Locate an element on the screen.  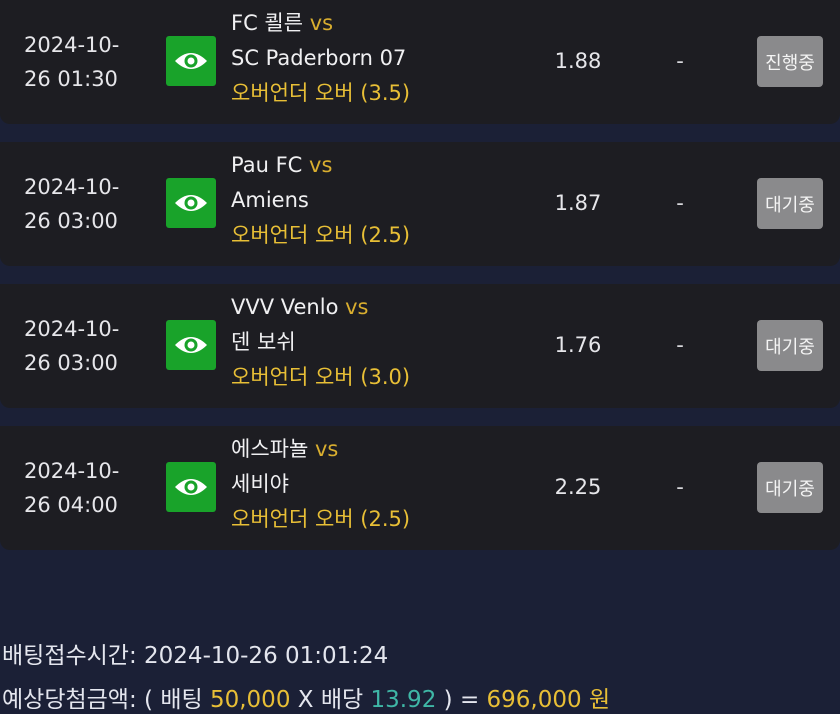
match-datetime: 2024-10- 26 01:30 is located at coordinates (89, 62).